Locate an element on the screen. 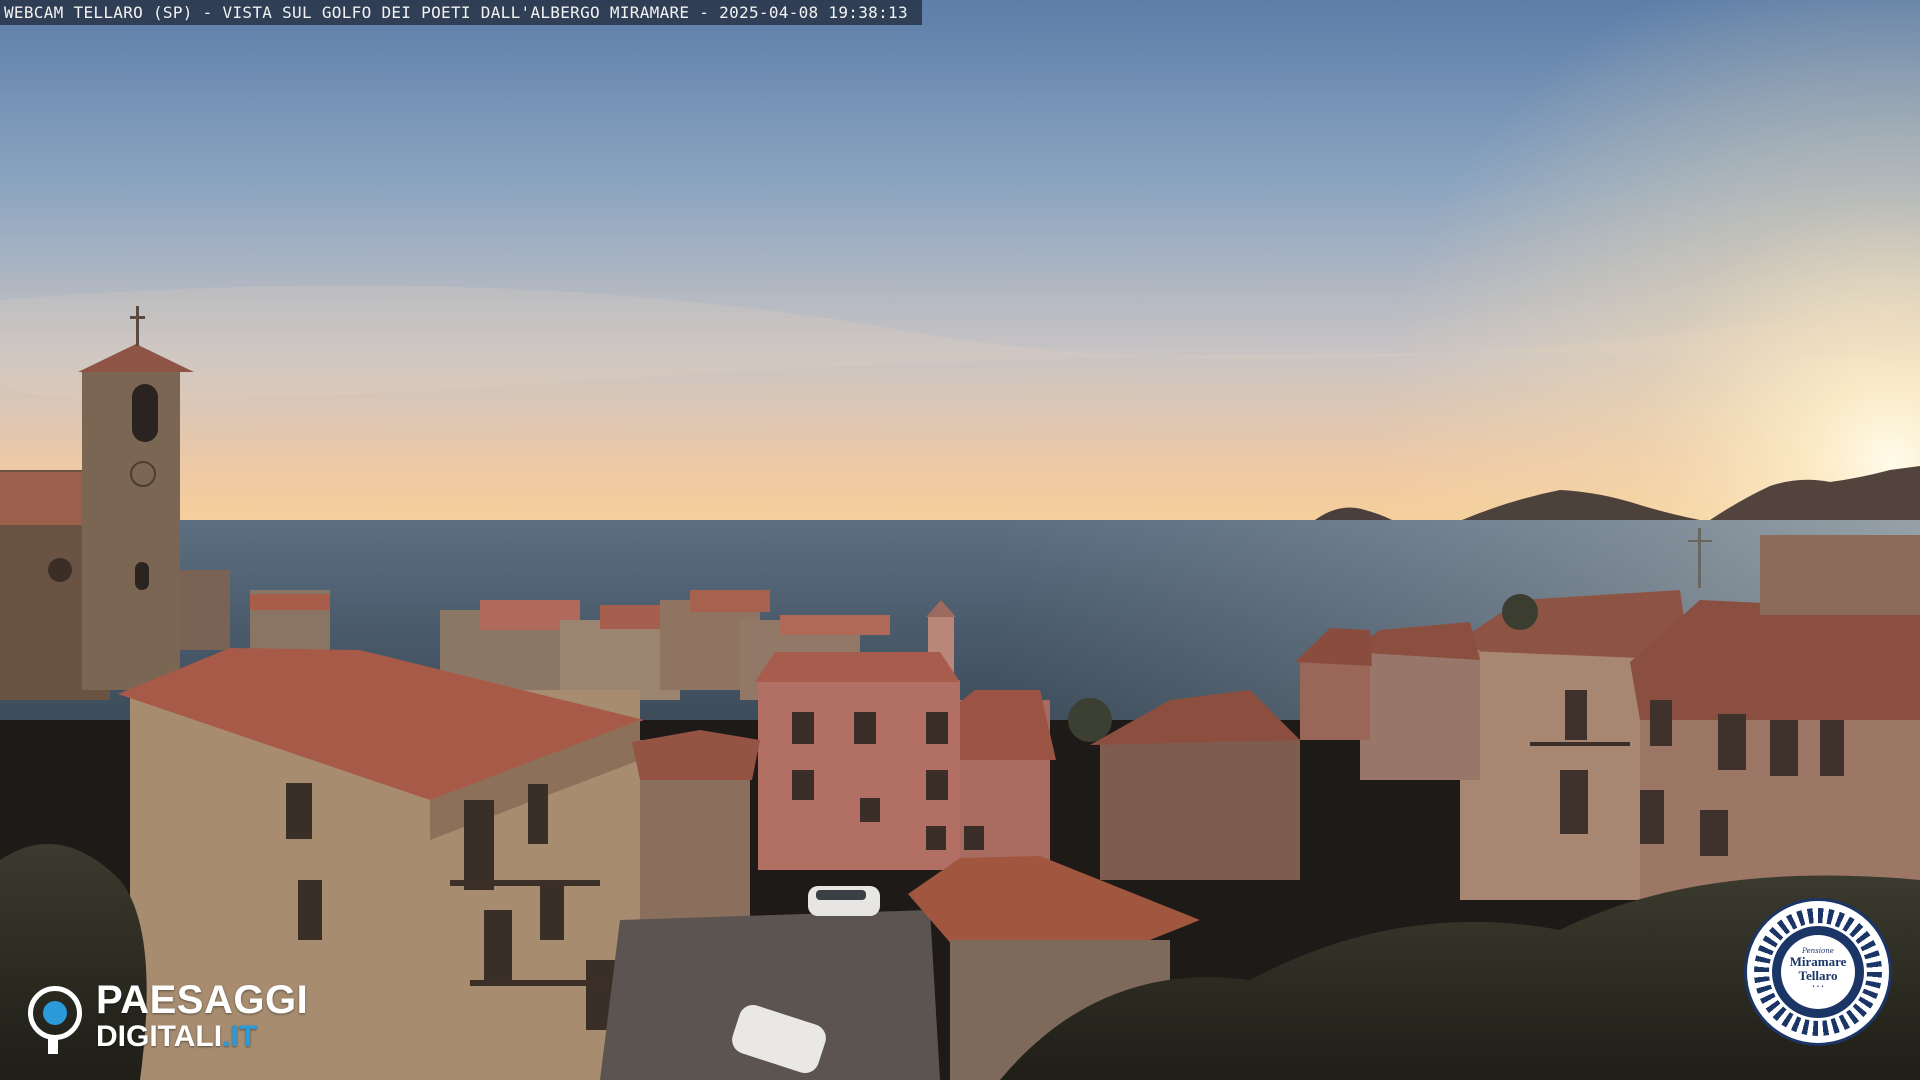 Image resolution: width=1920 pixels, height=1080 pixels. badge-name: Miramare is located at coordinates (1818, 961).